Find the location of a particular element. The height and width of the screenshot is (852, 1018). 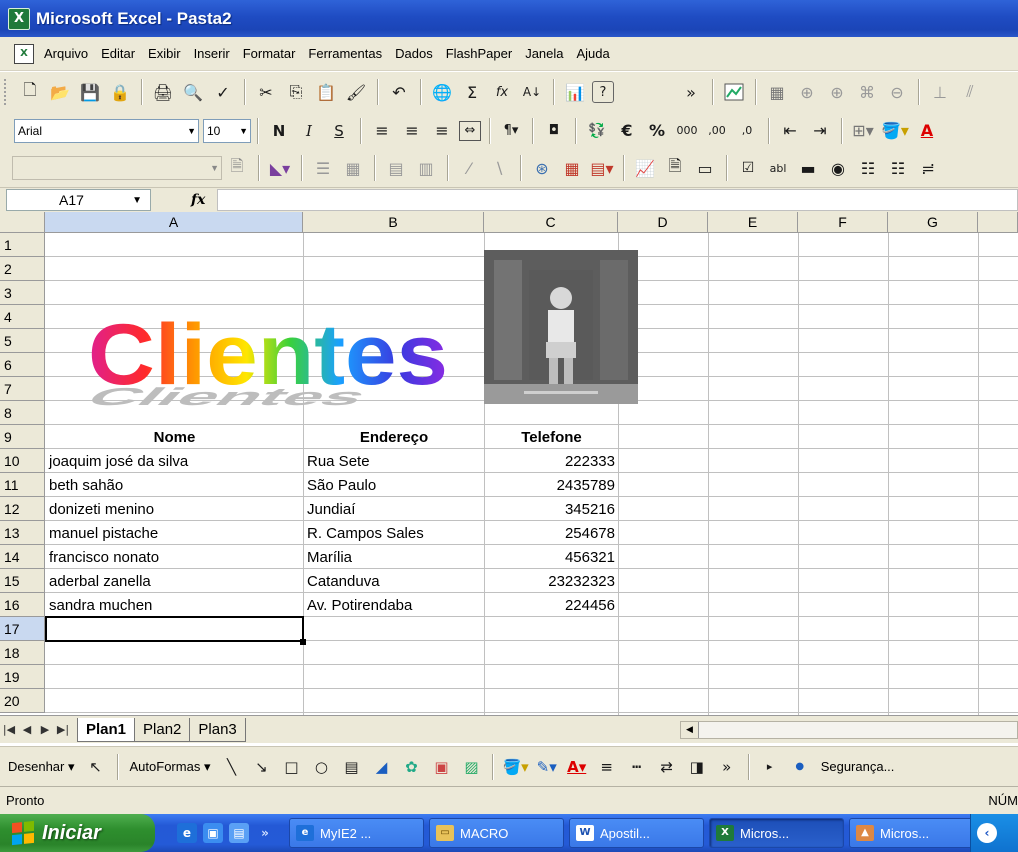

row-header: 18 is located at coordinates (22, 653).